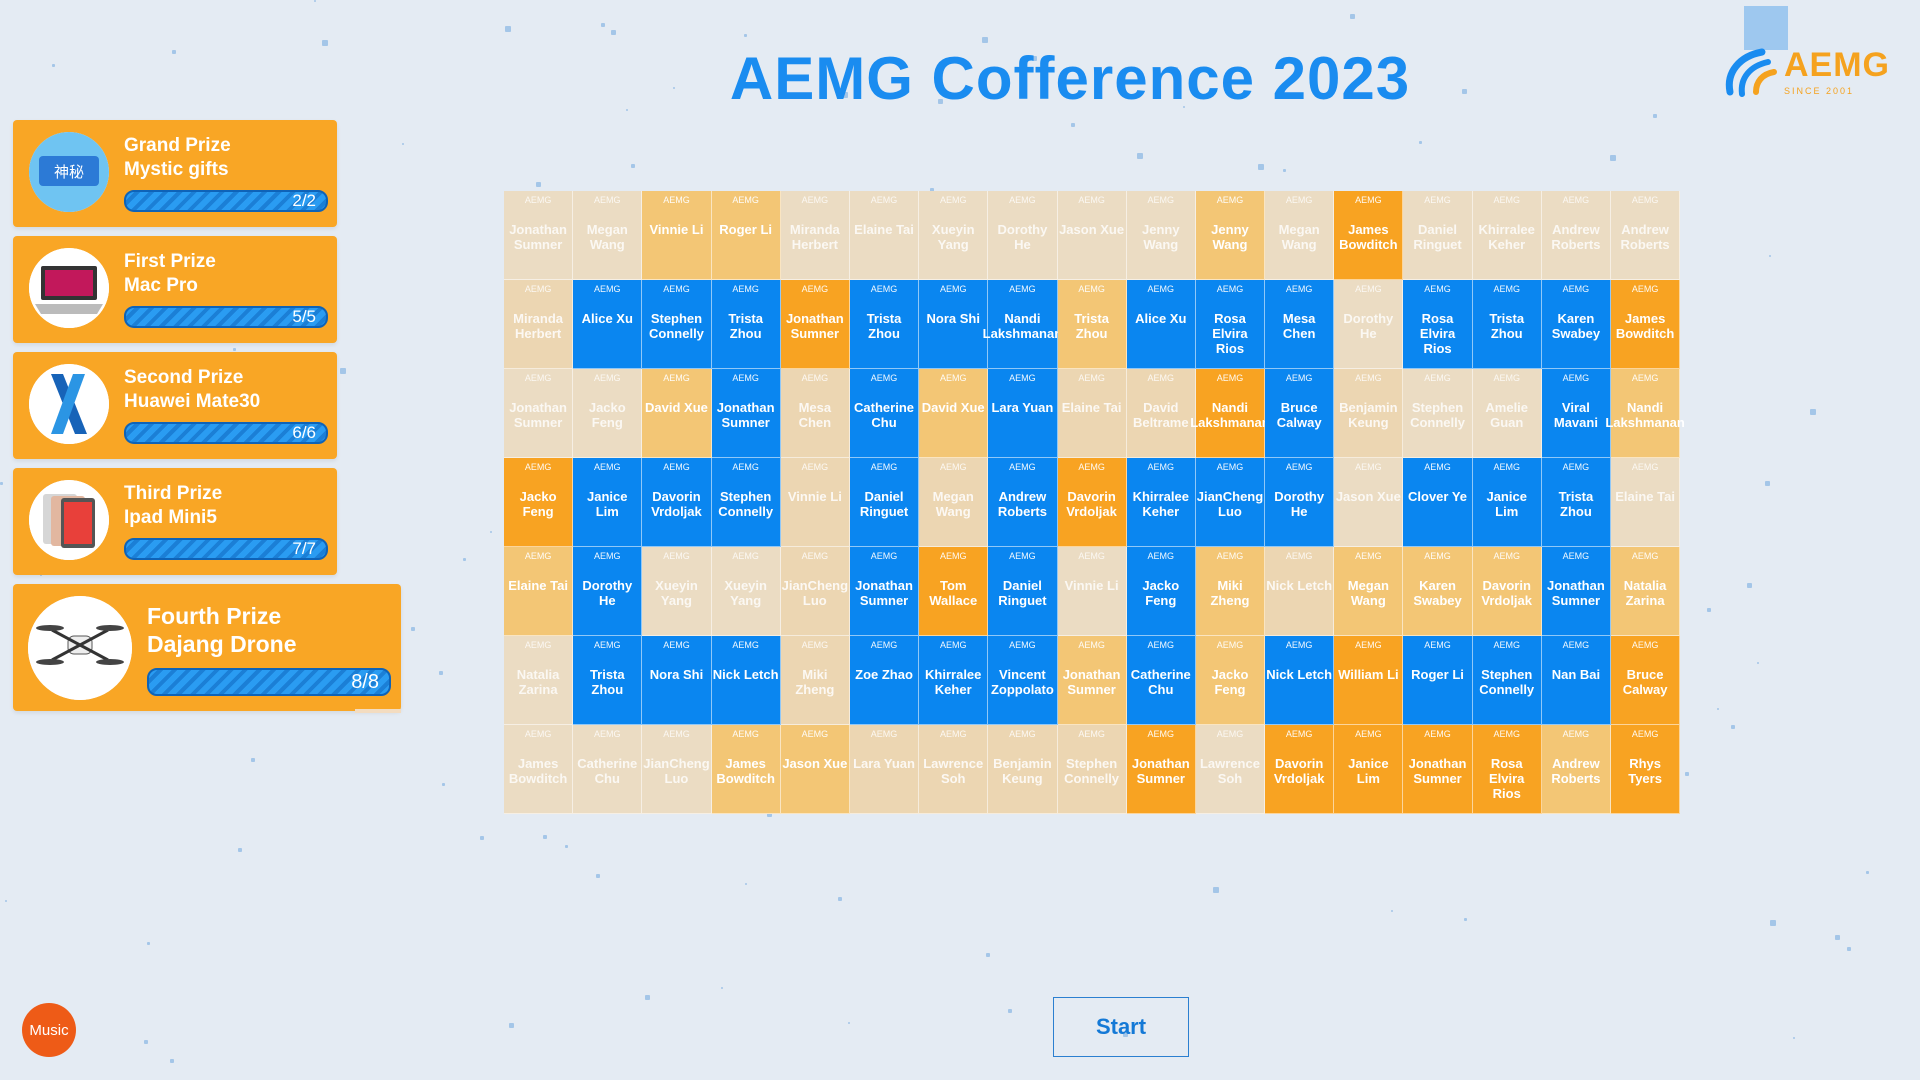 This screenshot has width=1920, height=1080. Describe the element at coordinates (1645, 682) in the screenshot. I see `attendee-name: Bruce Calway` at that location.